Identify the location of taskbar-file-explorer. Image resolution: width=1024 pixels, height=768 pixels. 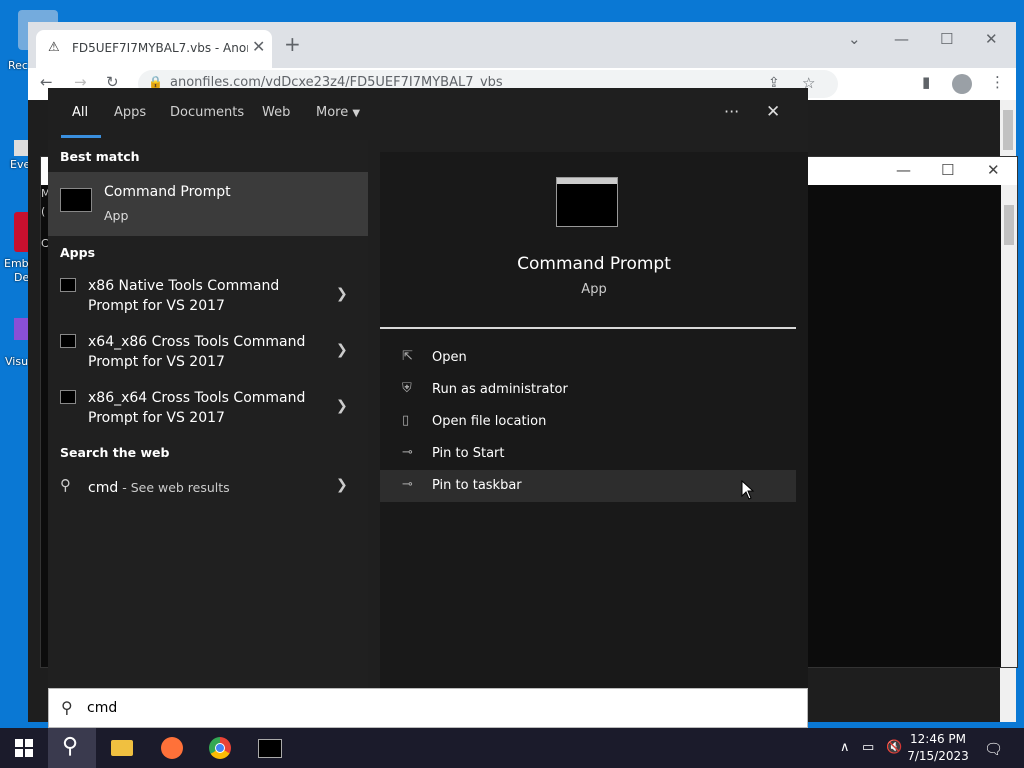
(122, 748).